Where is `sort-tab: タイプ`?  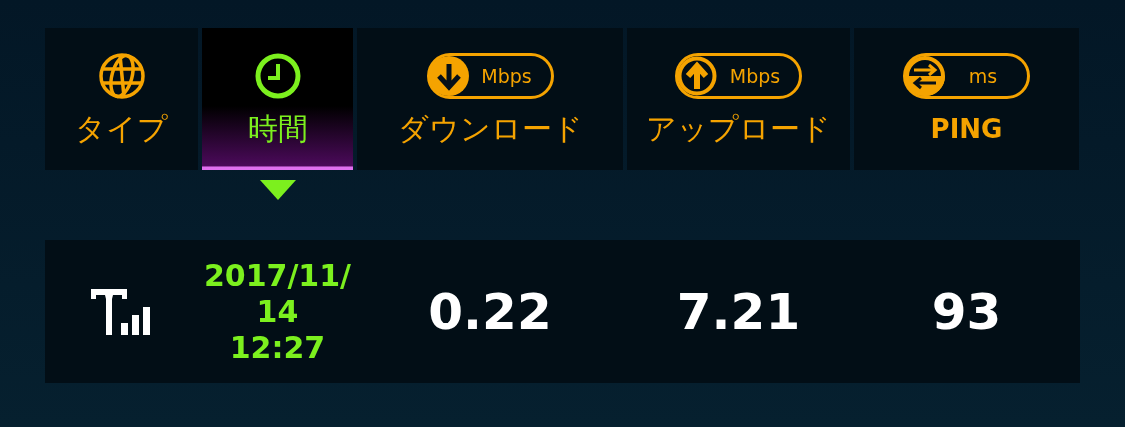 sort-tab: タイプ is located at coordinates (121, 99).